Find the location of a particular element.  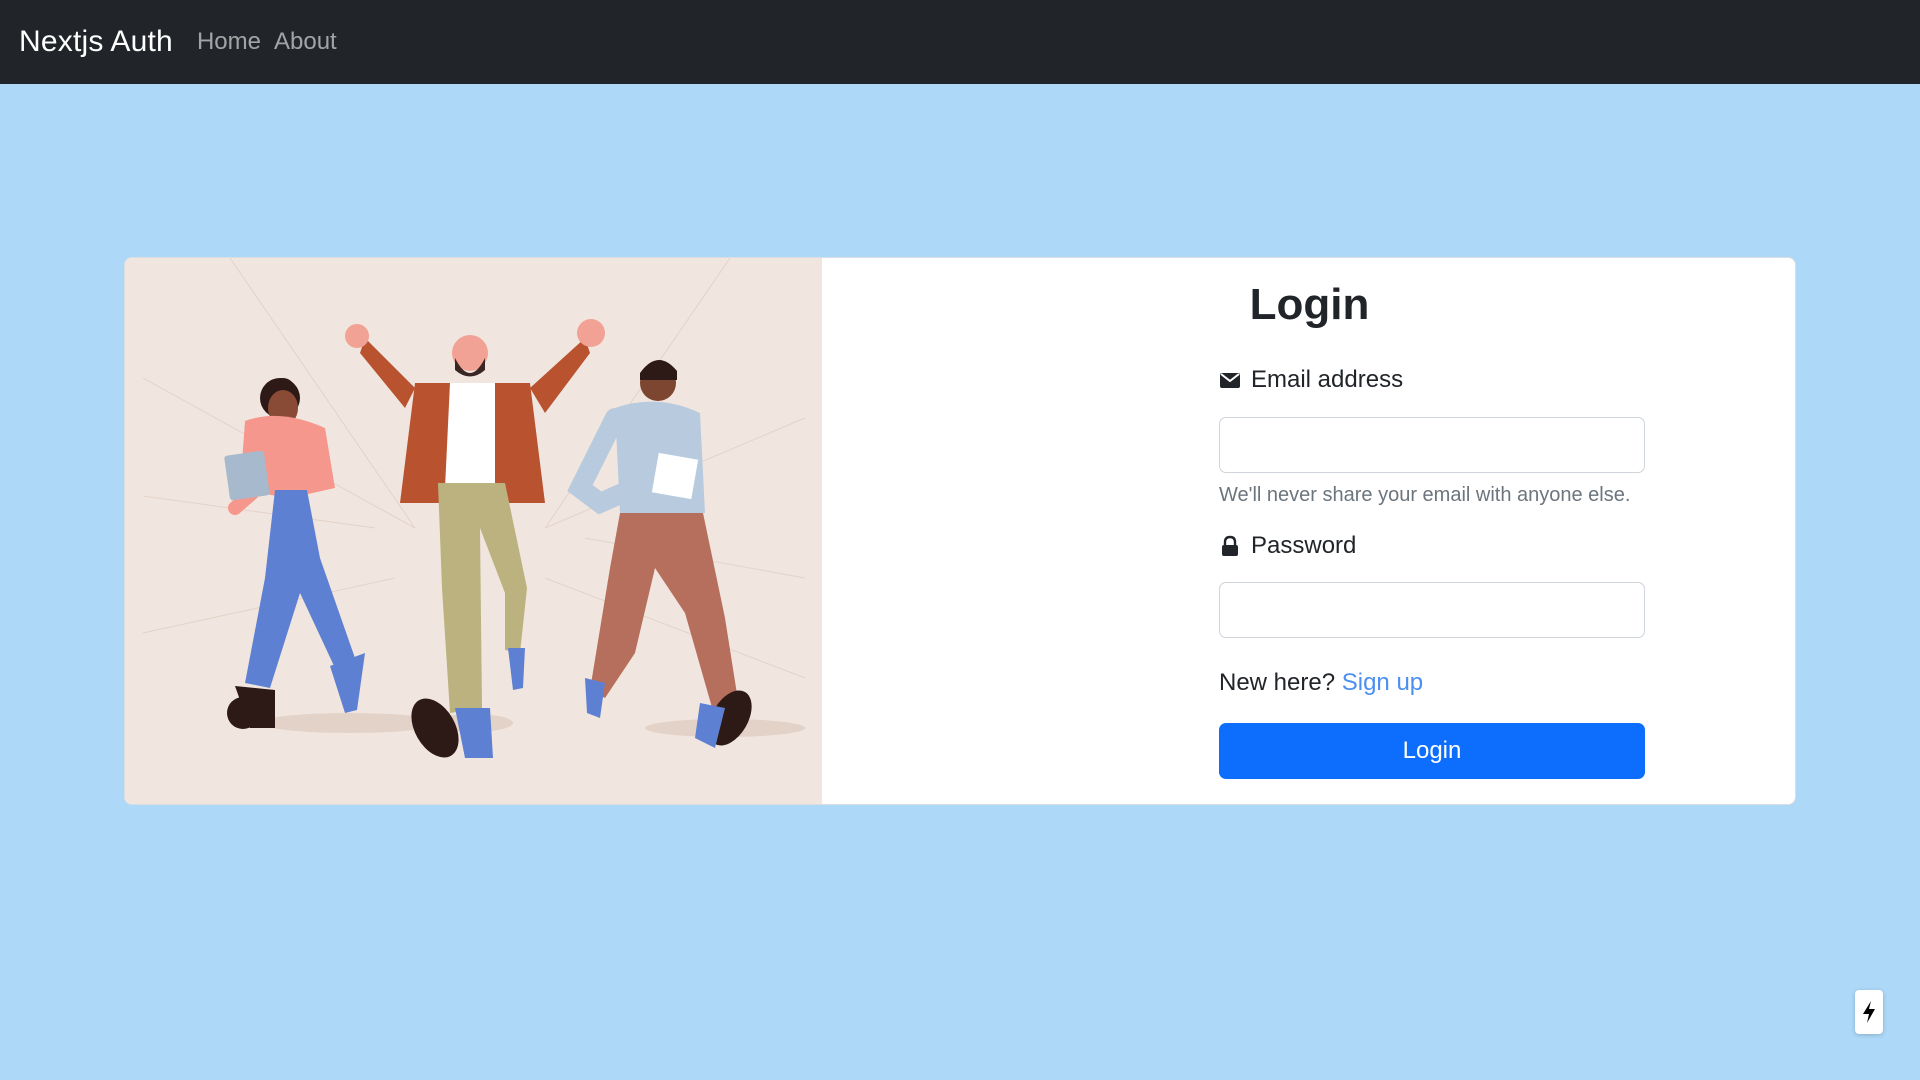

password-label: Password is located at coordinates (1287, 546).